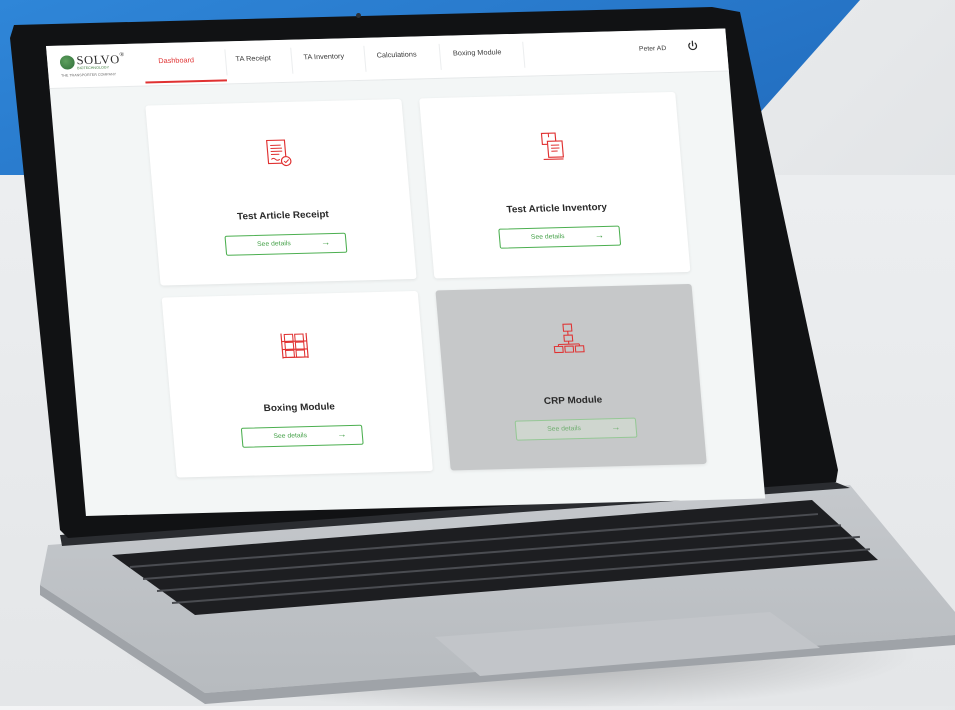  I want to click on card-crp-module: CRP Module See details →, so click(570, 377).